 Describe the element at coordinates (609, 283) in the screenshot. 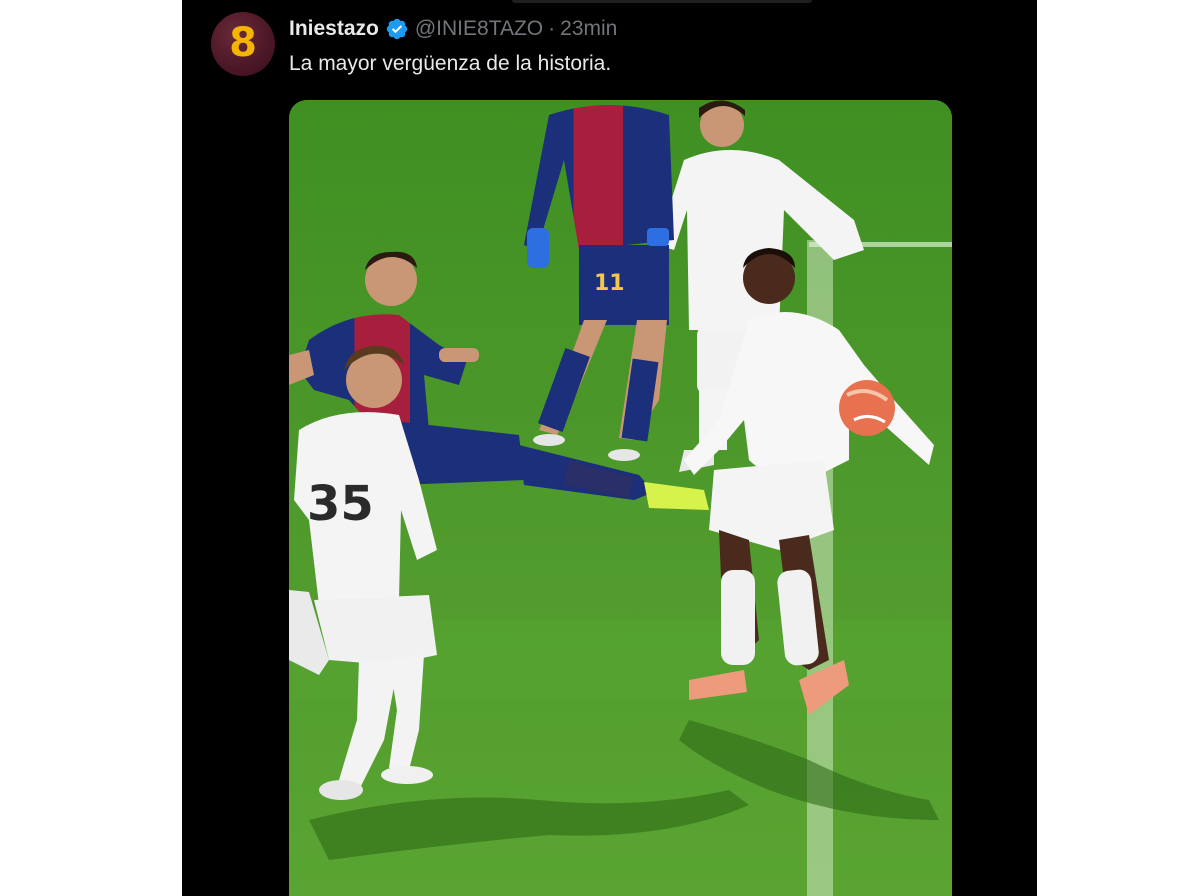

I see `jersey-number-11: 11` at that location.